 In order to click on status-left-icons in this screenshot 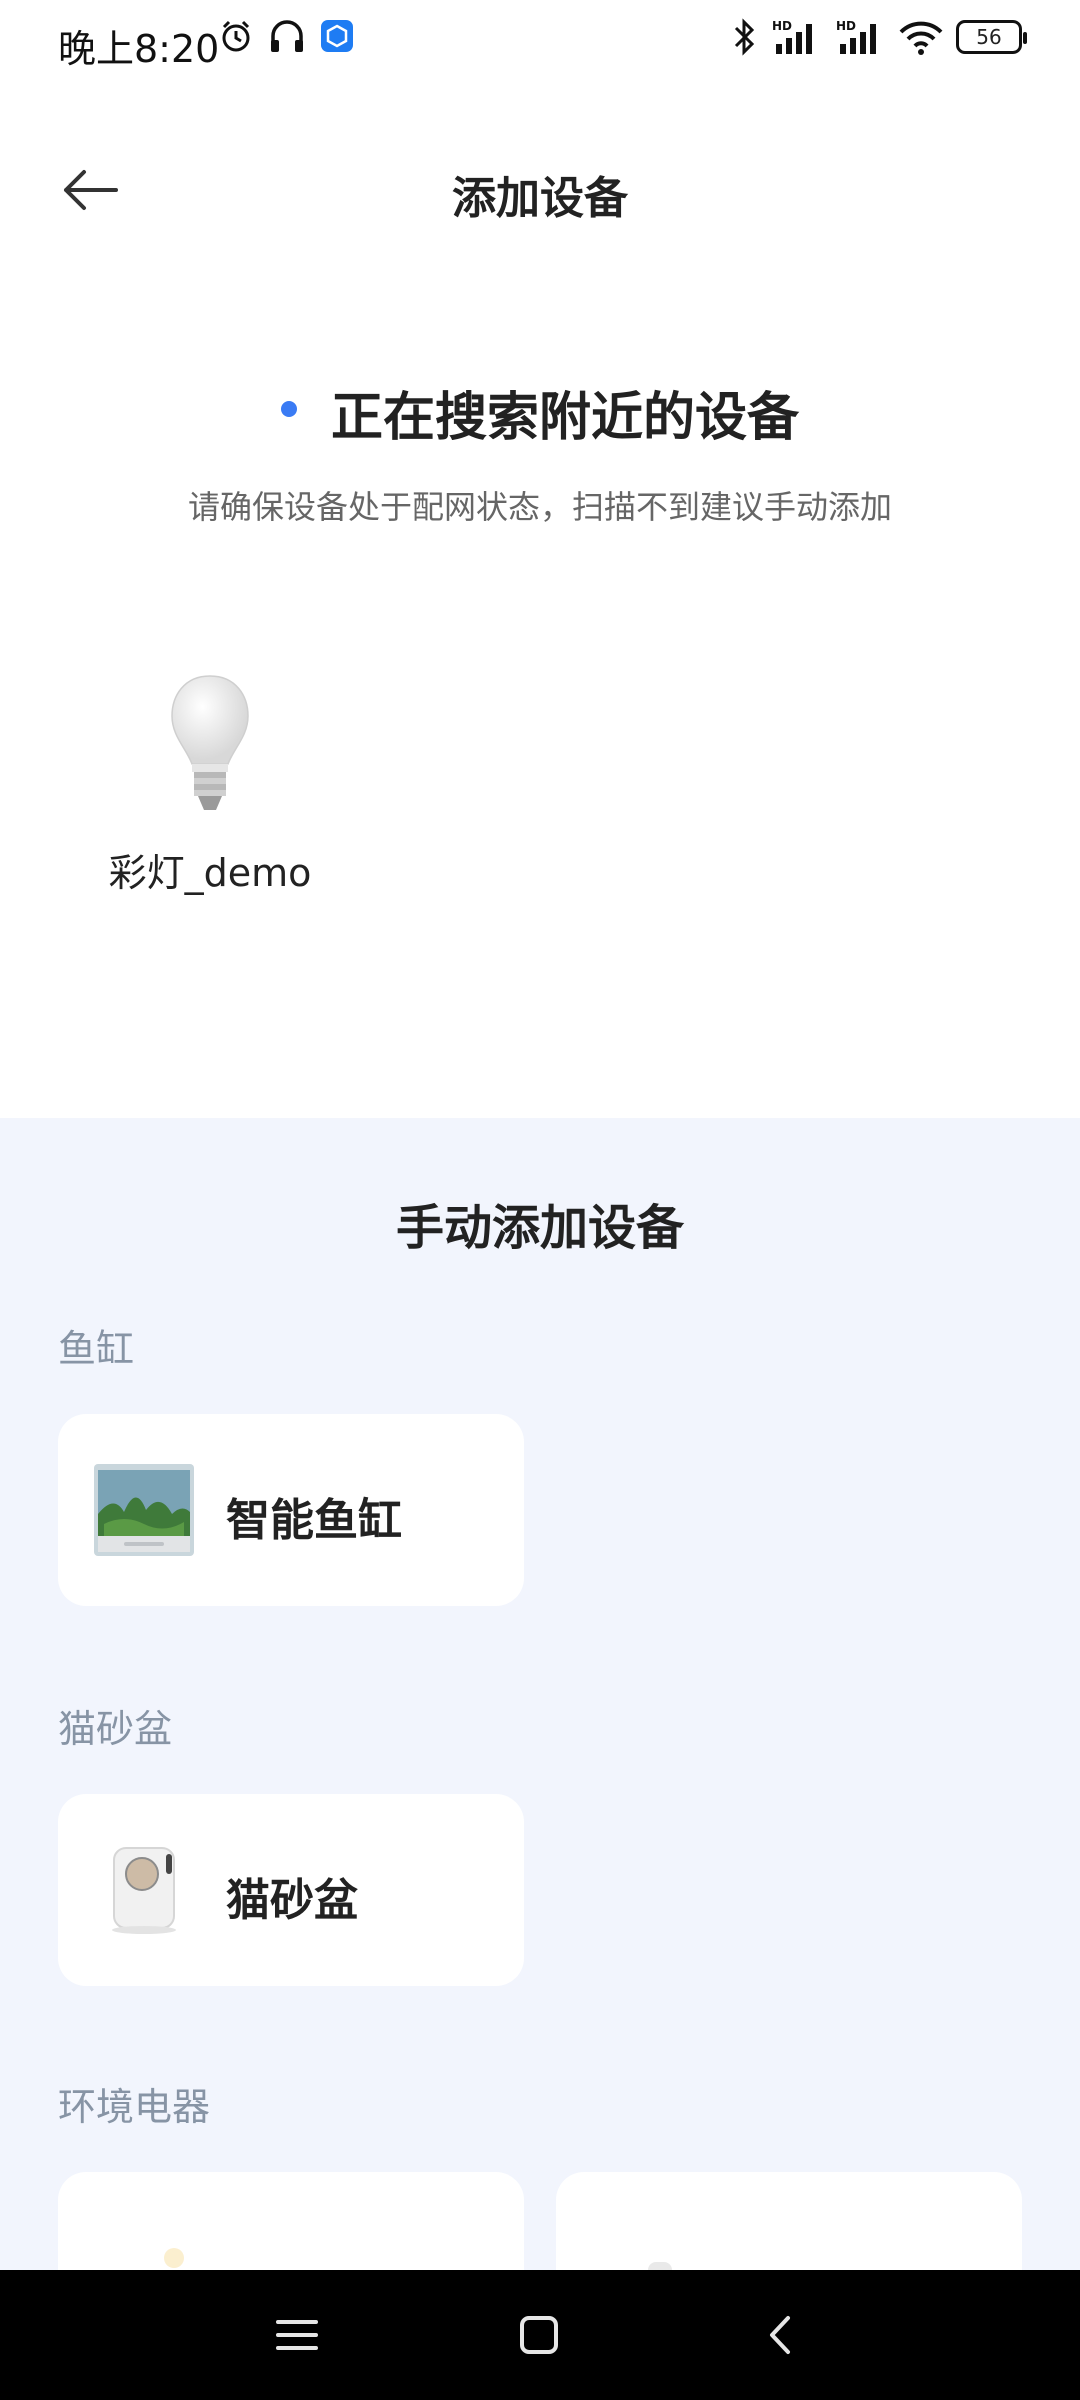, I will do `click(286, 36)`.